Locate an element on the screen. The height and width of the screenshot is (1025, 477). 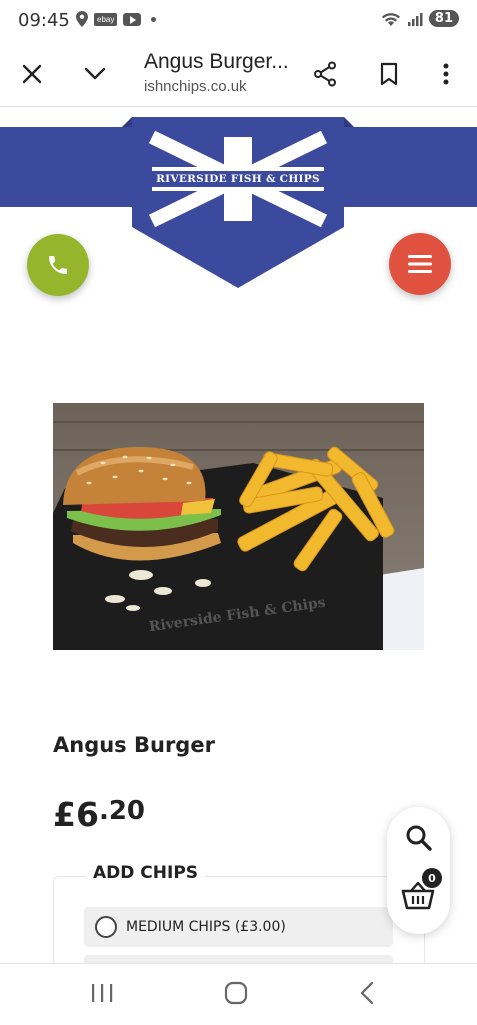
youtube-icon is located at coordinates (132, 19).